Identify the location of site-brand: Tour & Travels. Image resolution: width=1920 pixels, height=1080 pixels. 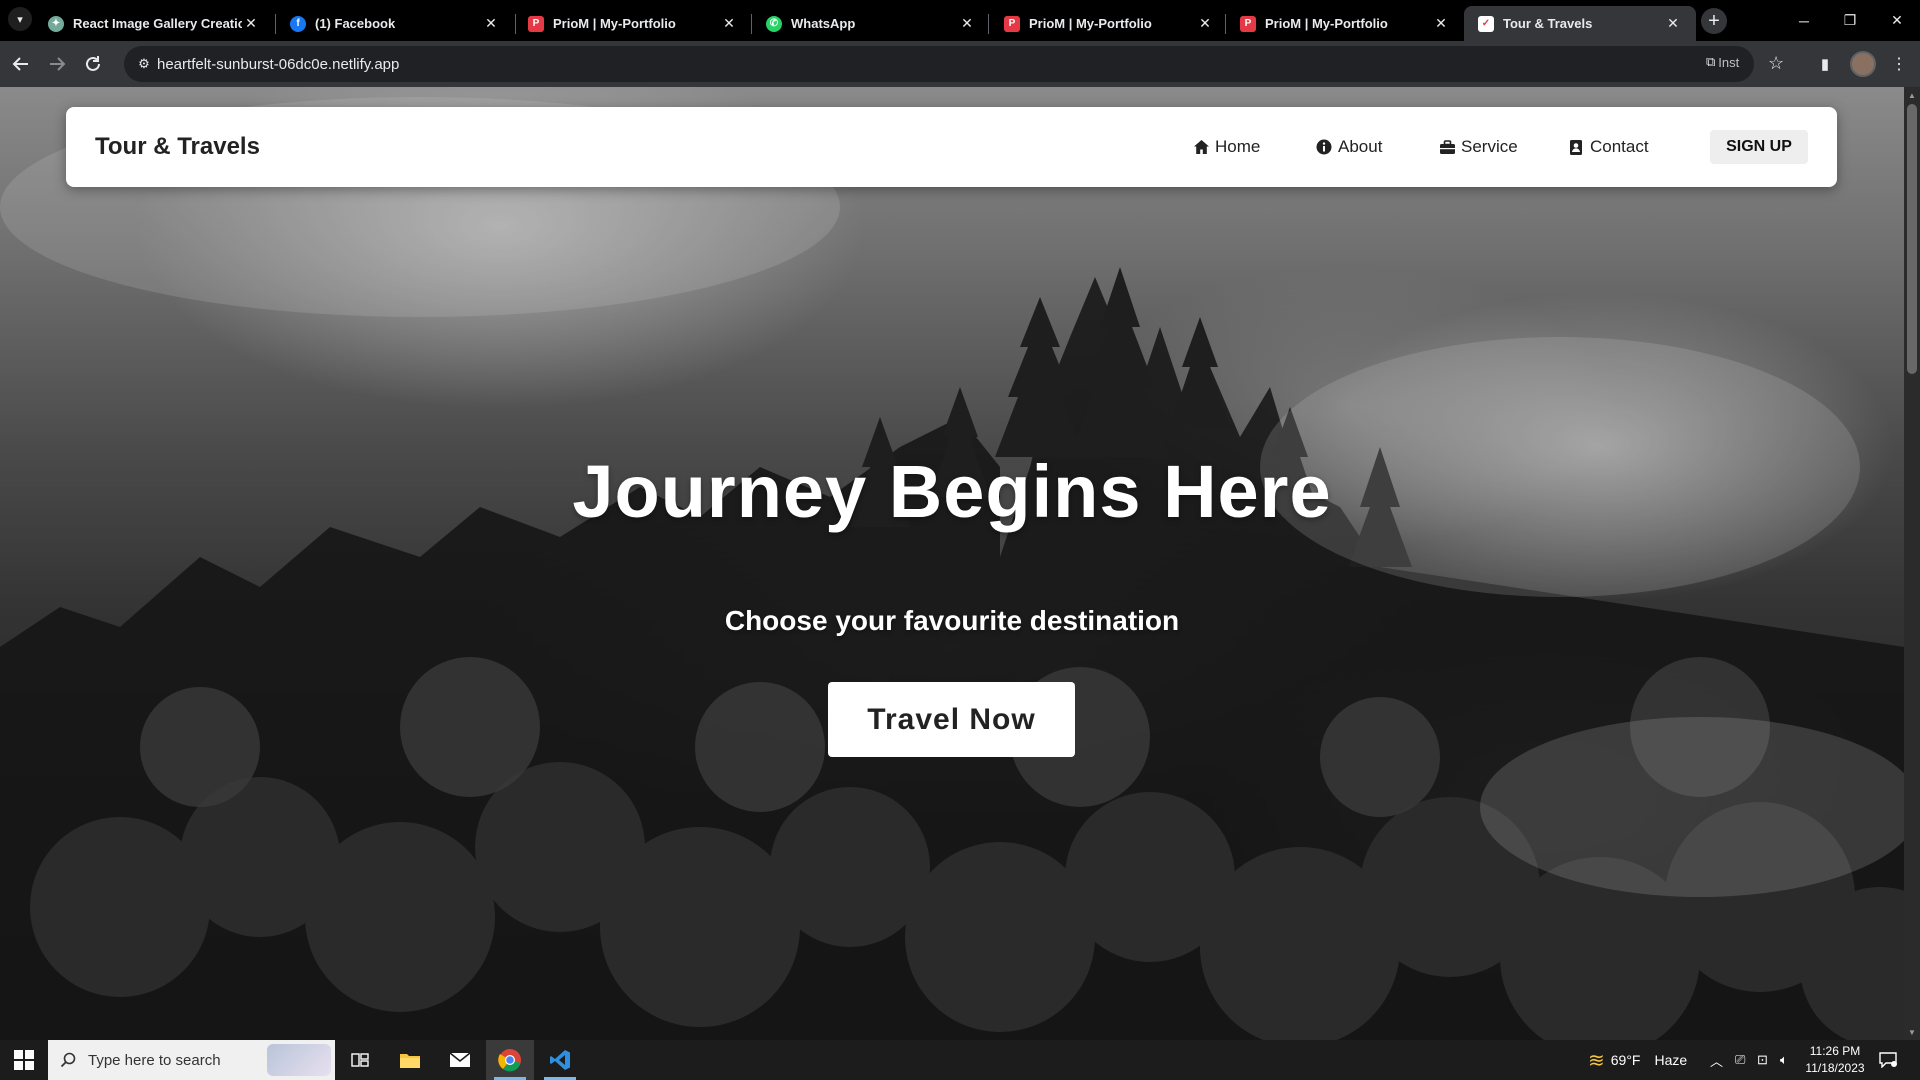
(177, 147).